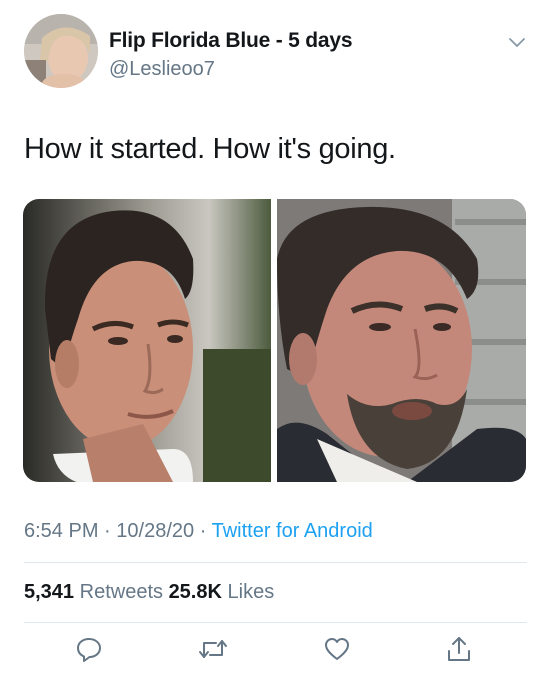 The width and height of the screenshot is (550, 680). I want to click on tweet-time: 6:54 PM, so click(61, 531).